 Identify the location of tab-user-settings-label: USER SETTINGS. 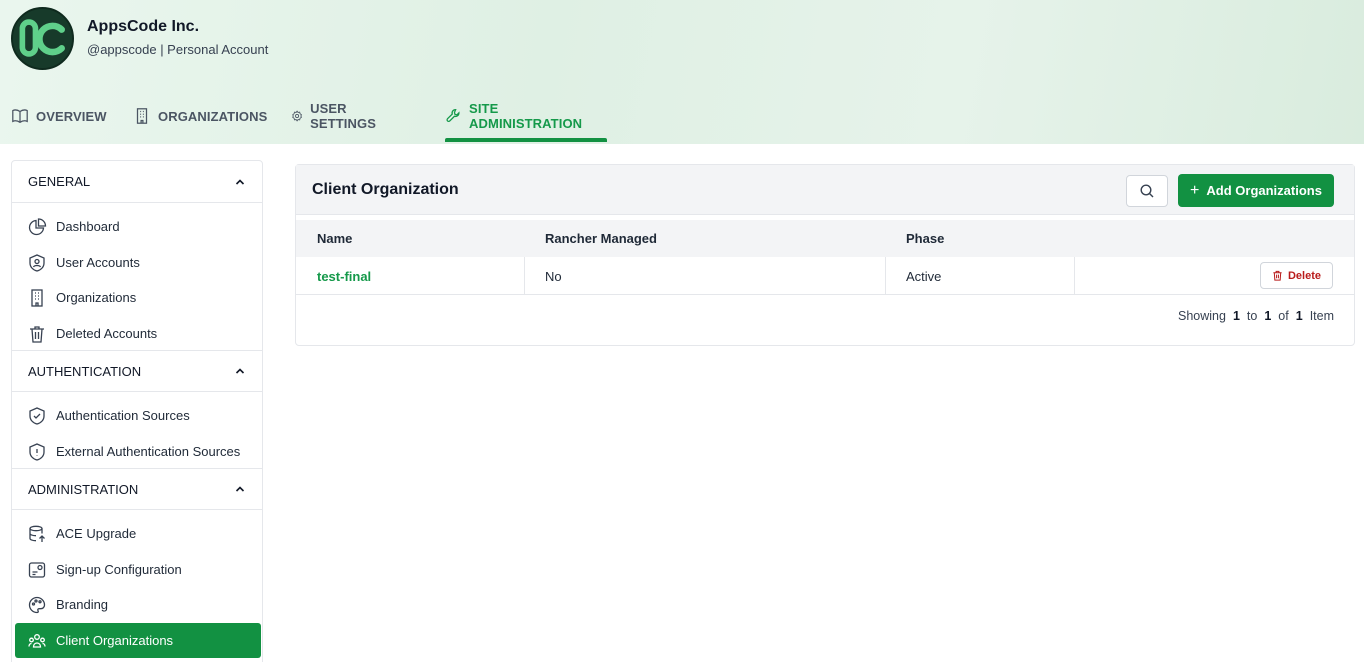
(343, 116).